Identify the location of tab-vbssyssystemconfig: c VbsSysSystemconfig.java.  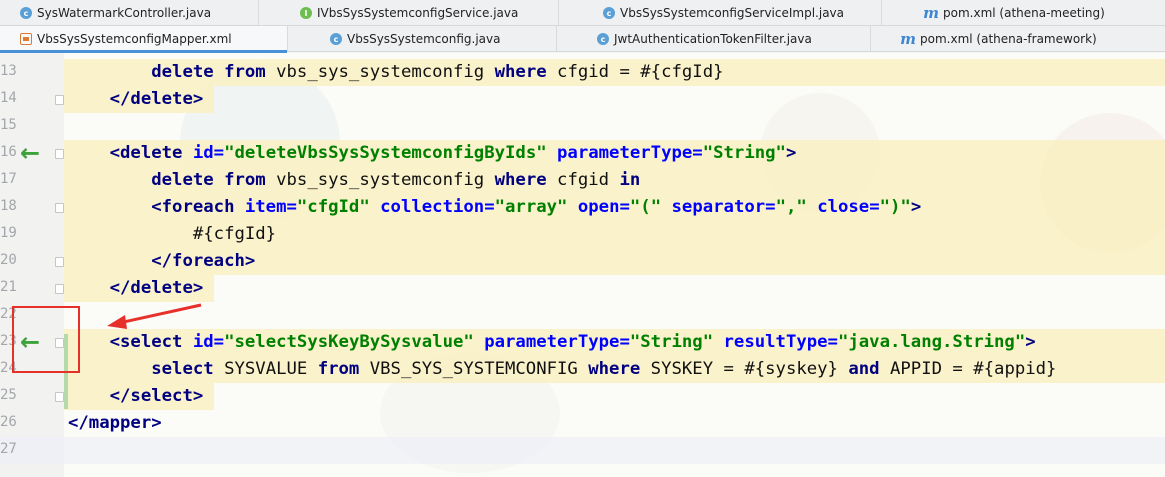
(422, 39).